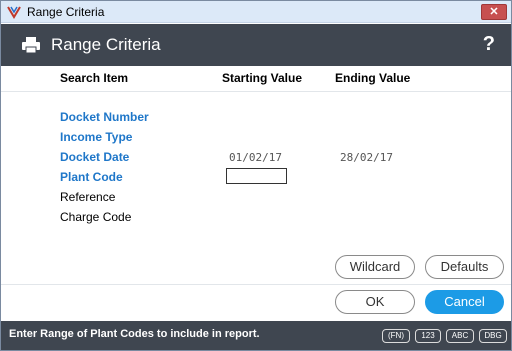 This screenshot has width=512, height=351. Describe the element at coordinates (14, 12) in the screenshot. I see `app-logo-icon` at that location.